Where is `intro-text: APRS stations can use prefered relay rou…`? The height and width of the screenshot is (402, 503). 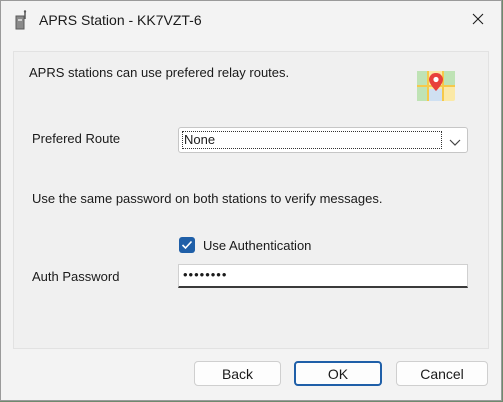
intro-text: APRS stations can use prefered relay rou… is located at coordinates (159, 72).